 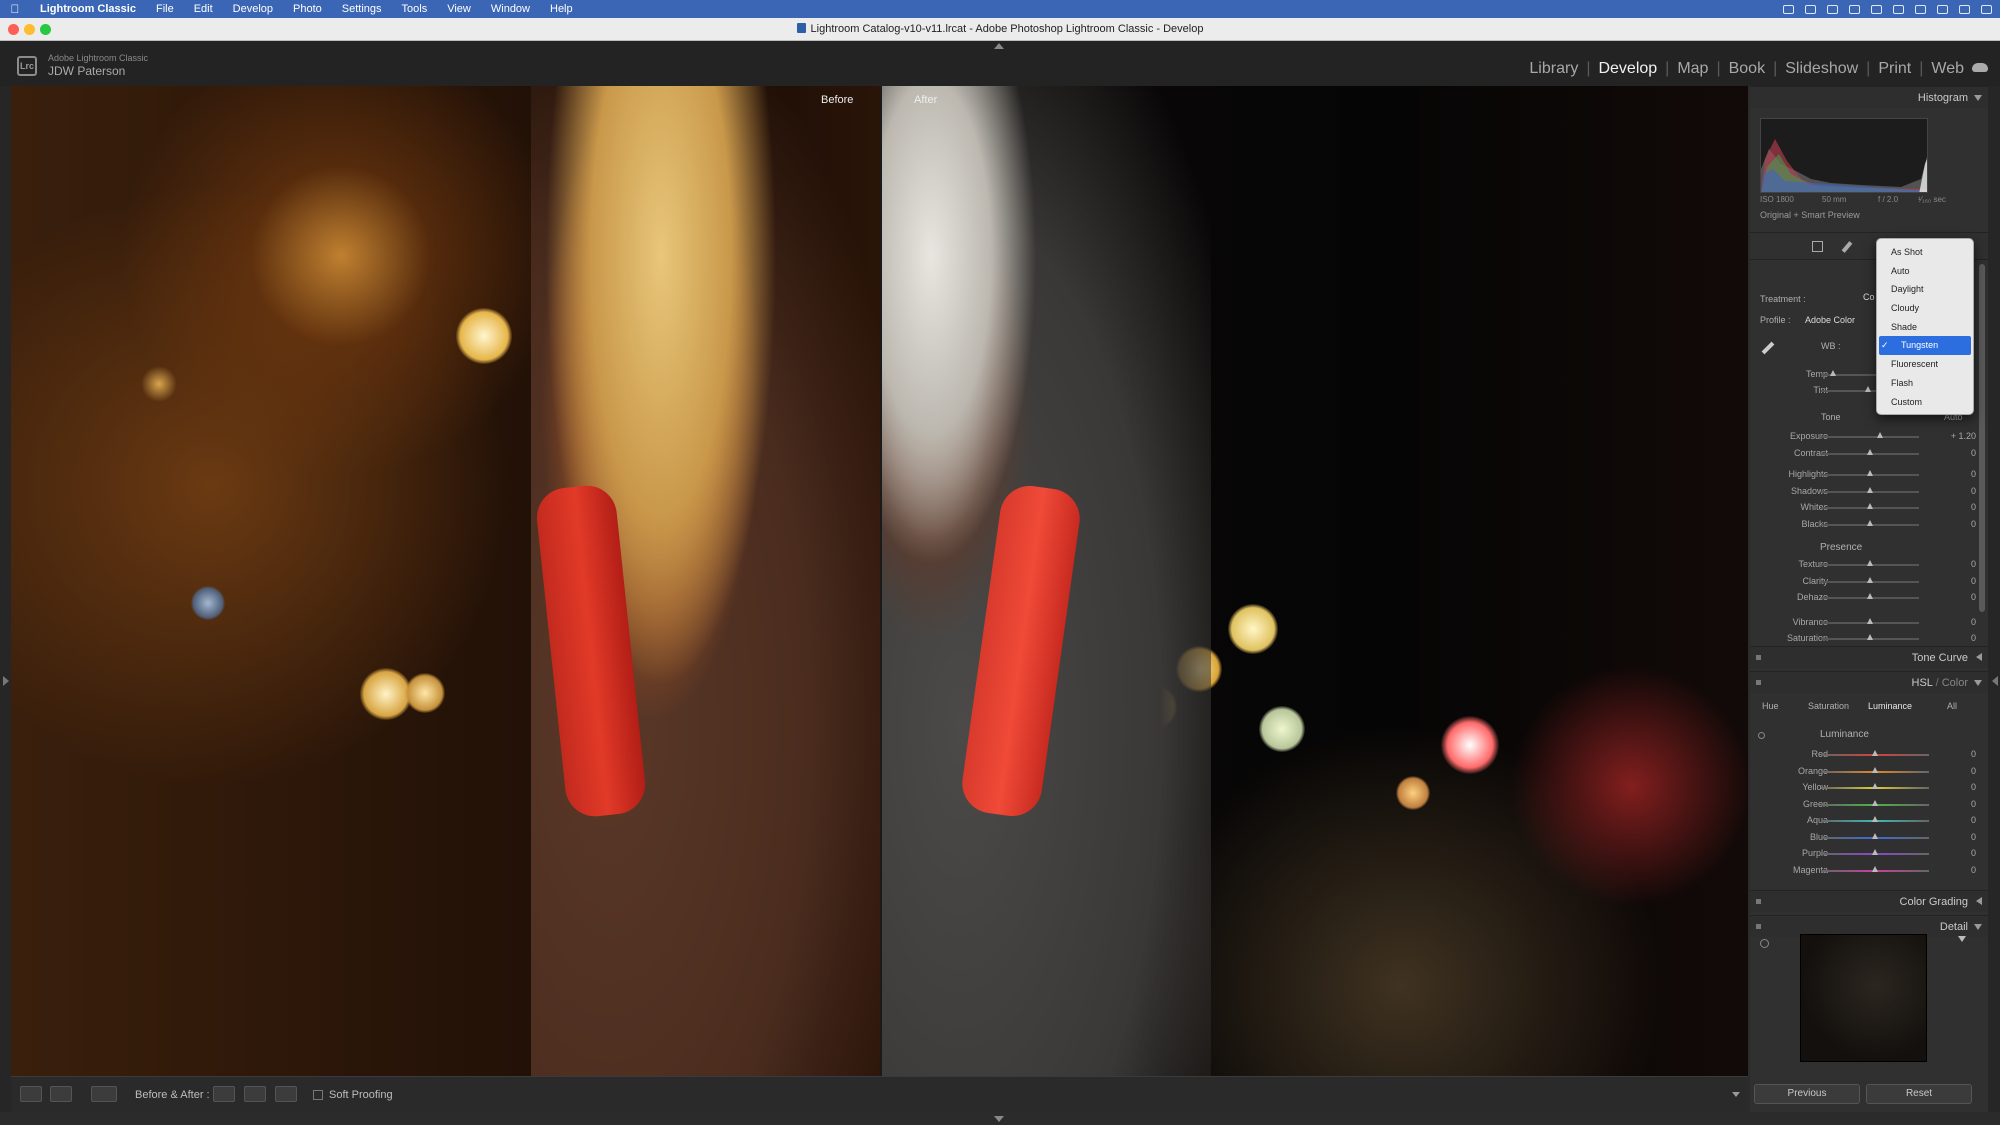 What do you see at coordinates (1947, 69) in the screenshot?
I see `module-web: Web` at bounding box center [1947, 69].